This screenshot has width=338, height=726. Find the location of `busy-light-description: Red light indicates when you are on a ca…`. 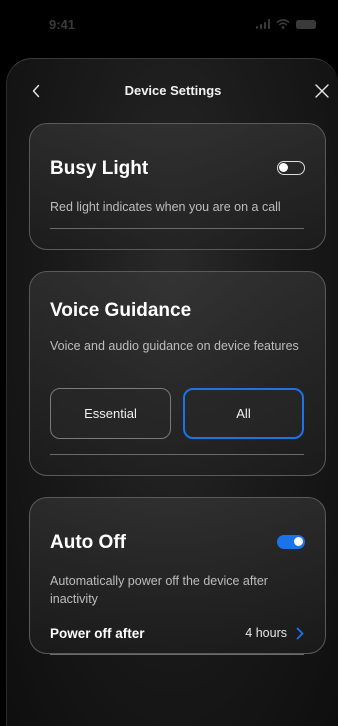

busy-light-description: Red light indicates when you are on a ca… is located at coordinates (165, 207).